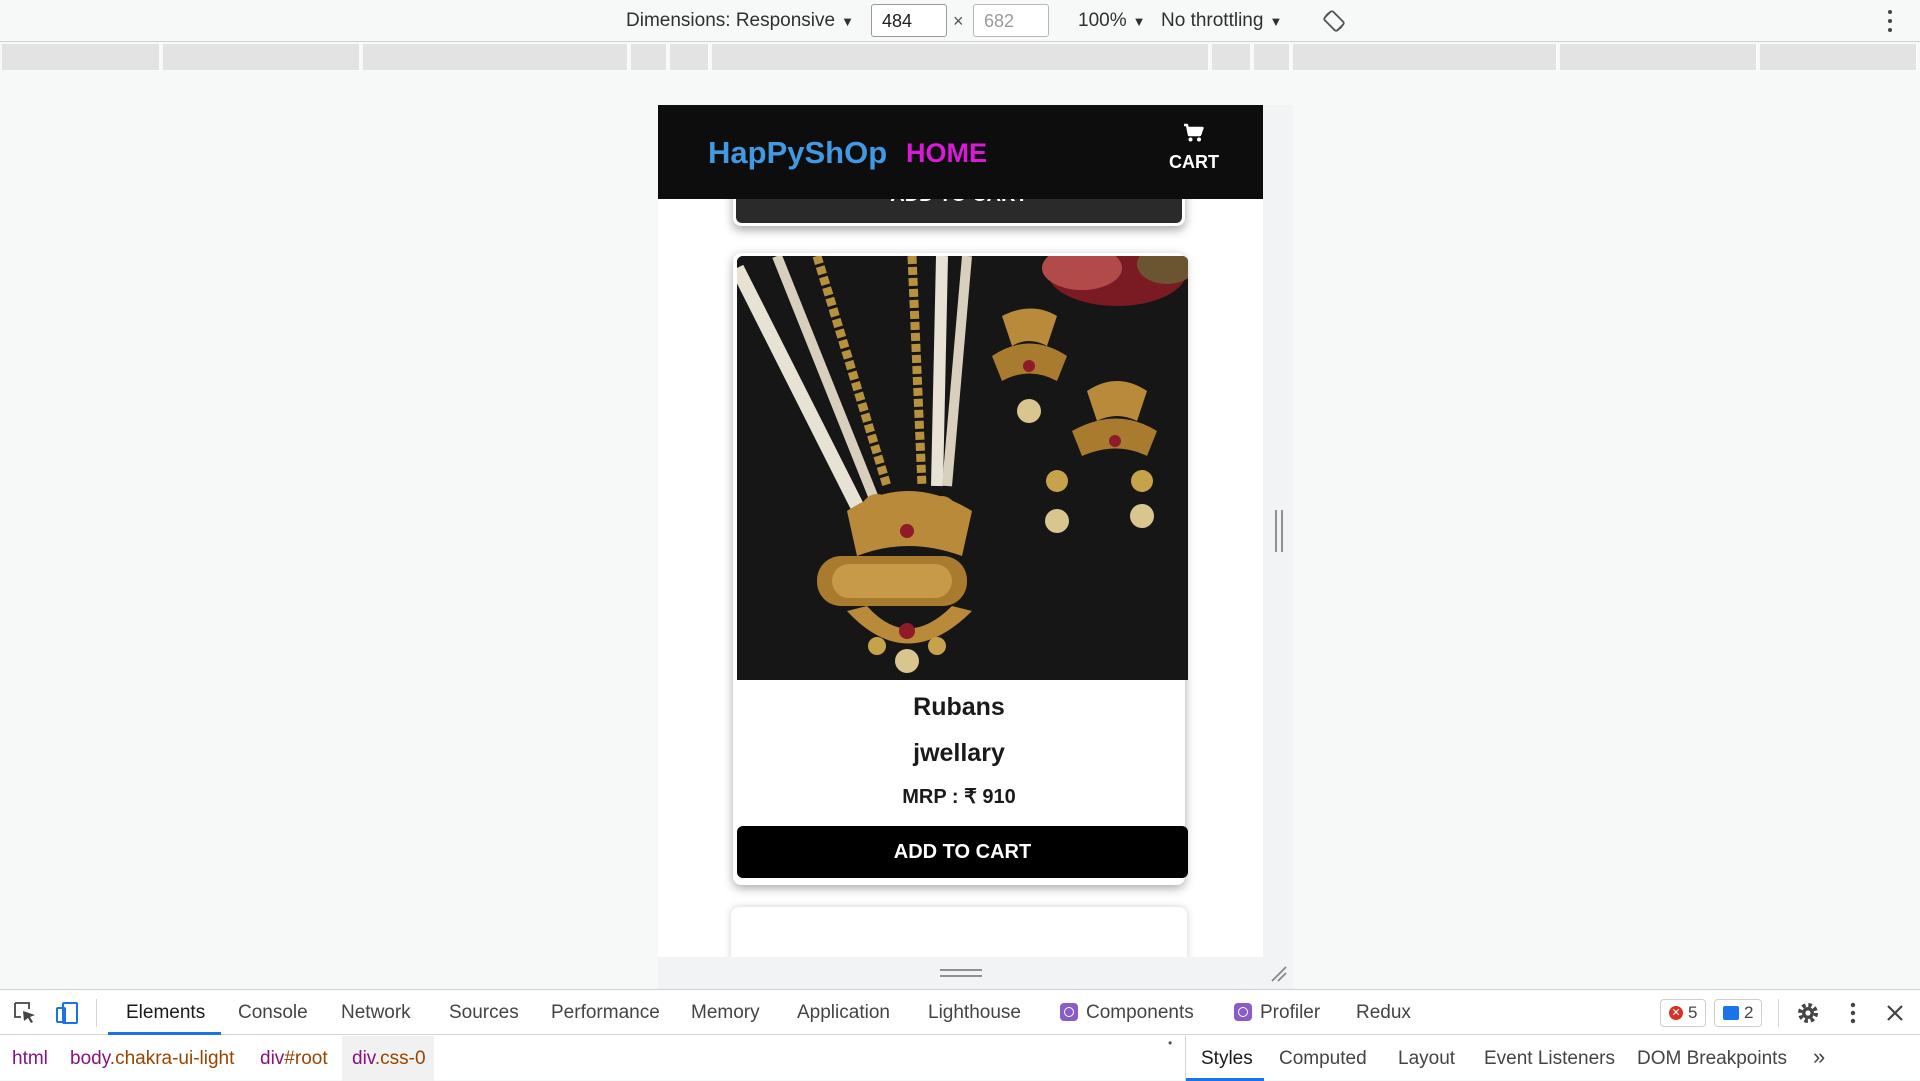  What do you see at coordinates (725, 1013) in the screenshot?
I see `tab-memory: Memory` at bounding box center [725, 1013].